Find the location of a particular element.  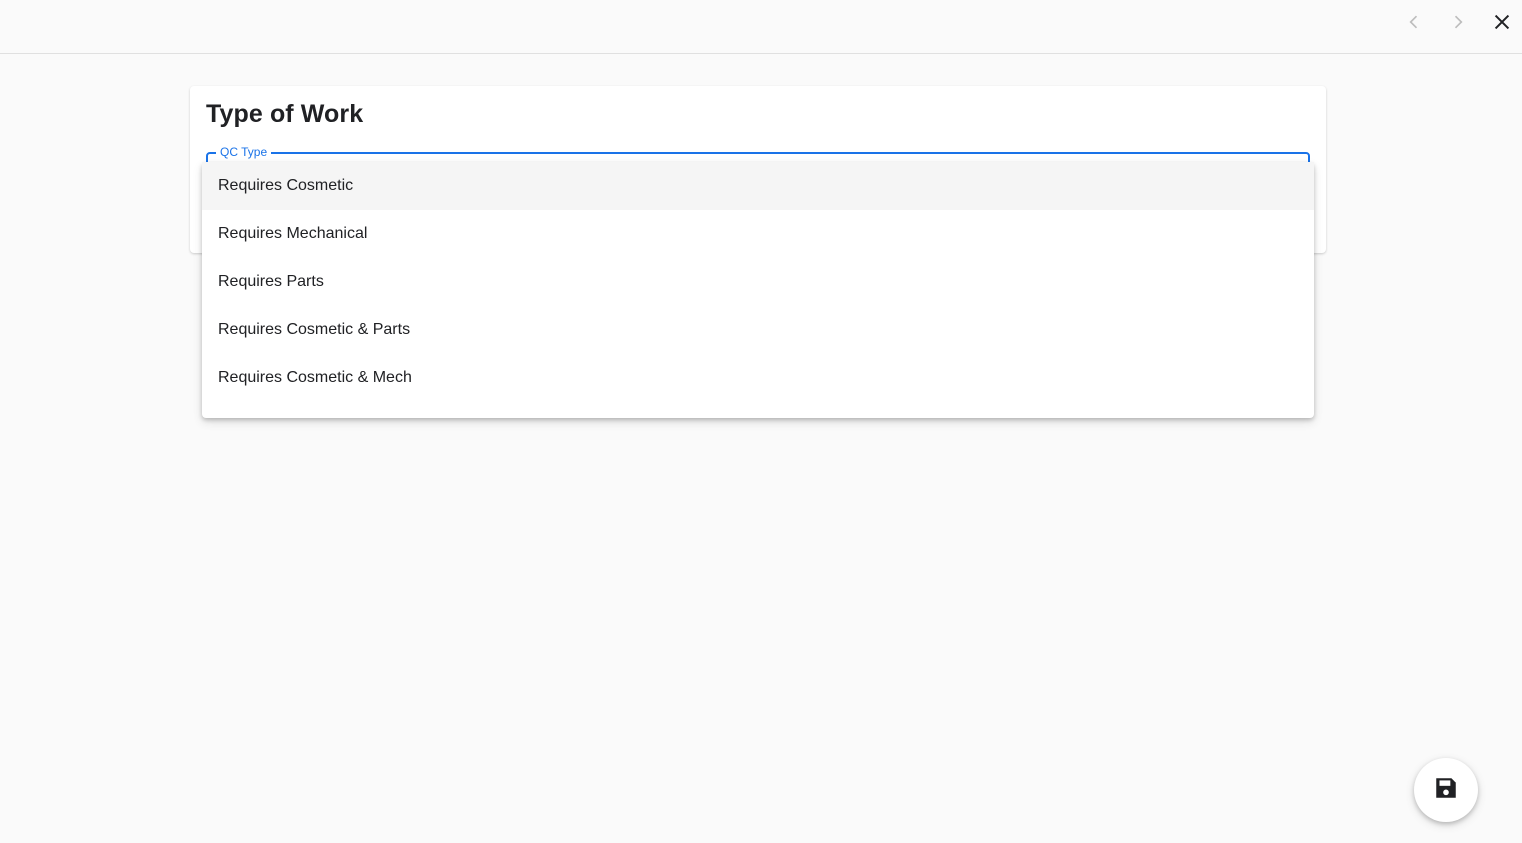

save-icon is located at coordinates (1446, 790).